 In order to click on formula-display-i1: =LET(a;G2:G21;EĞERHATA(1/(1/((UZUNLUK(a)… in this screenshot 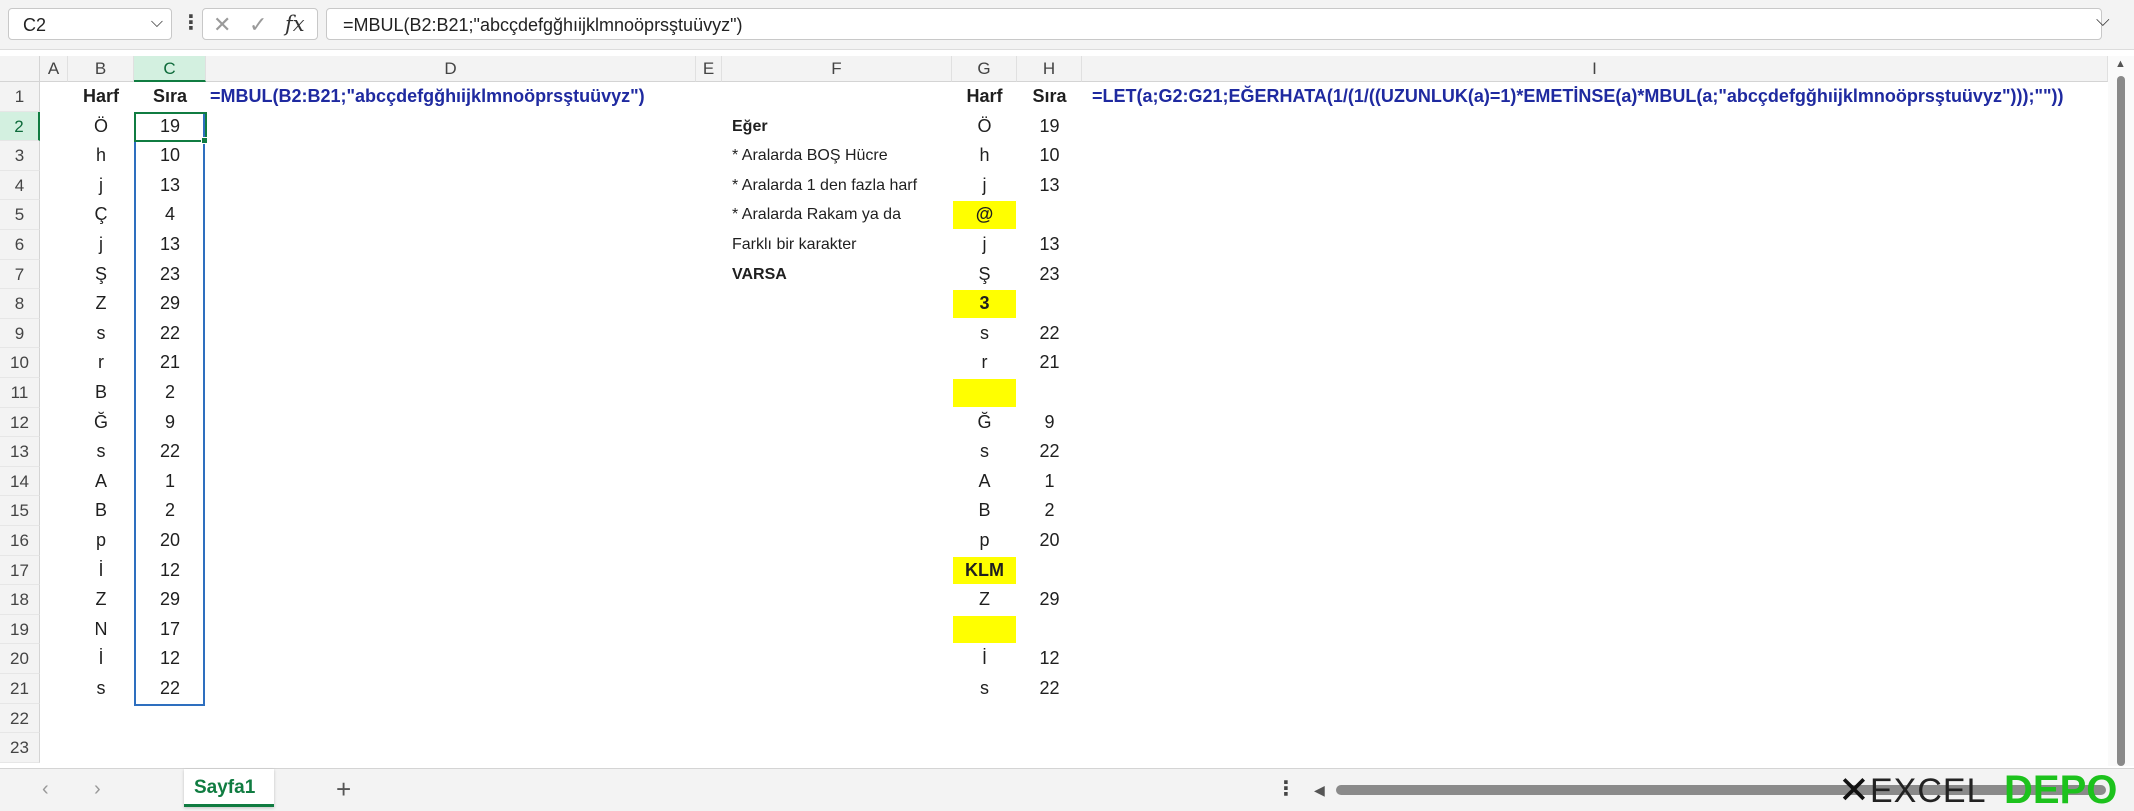, I will do `click(1578, 96)`.